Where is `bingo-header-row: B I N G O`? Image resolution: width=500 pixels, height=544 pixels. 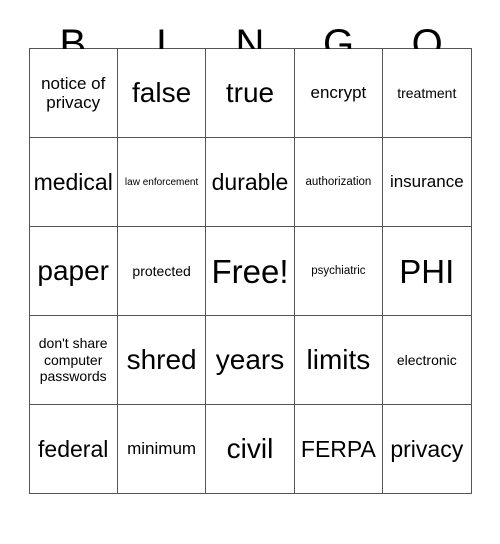 bingo-header-row: B I N G O is located at coordinates (250, 33).